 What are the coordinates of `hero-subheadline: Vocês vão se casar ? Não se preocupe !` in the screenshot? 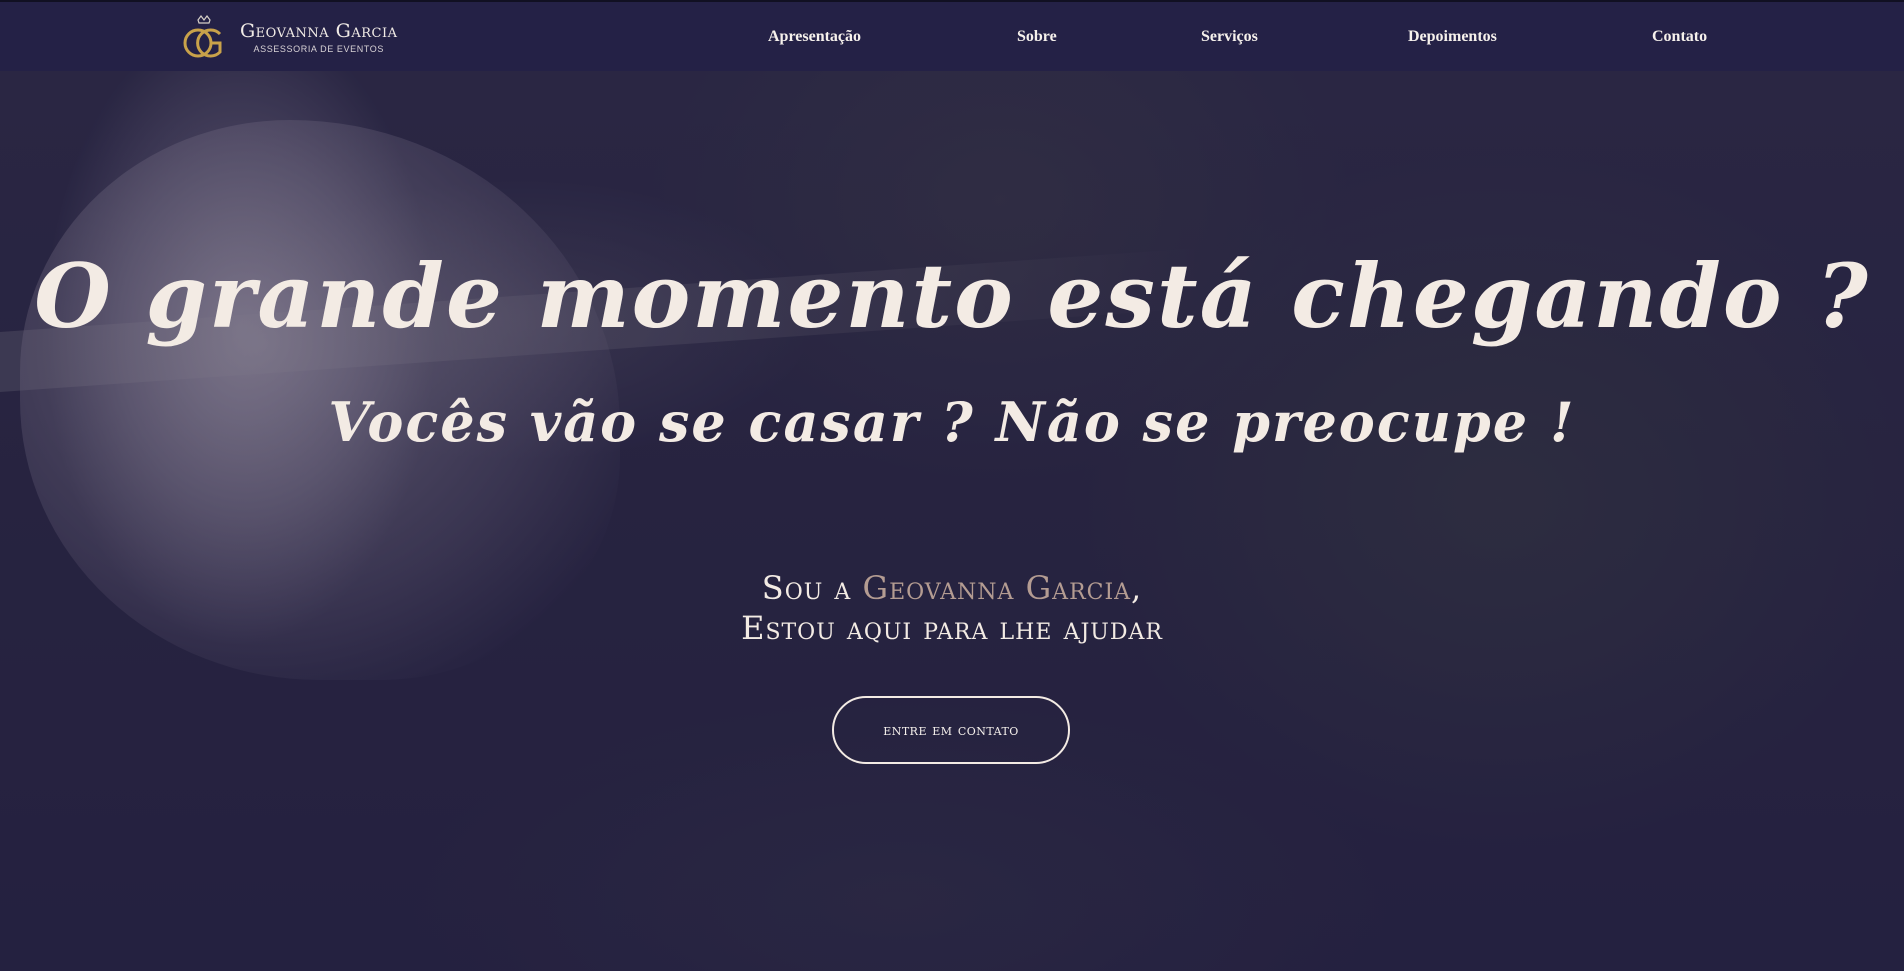 It's located at (952, 421).